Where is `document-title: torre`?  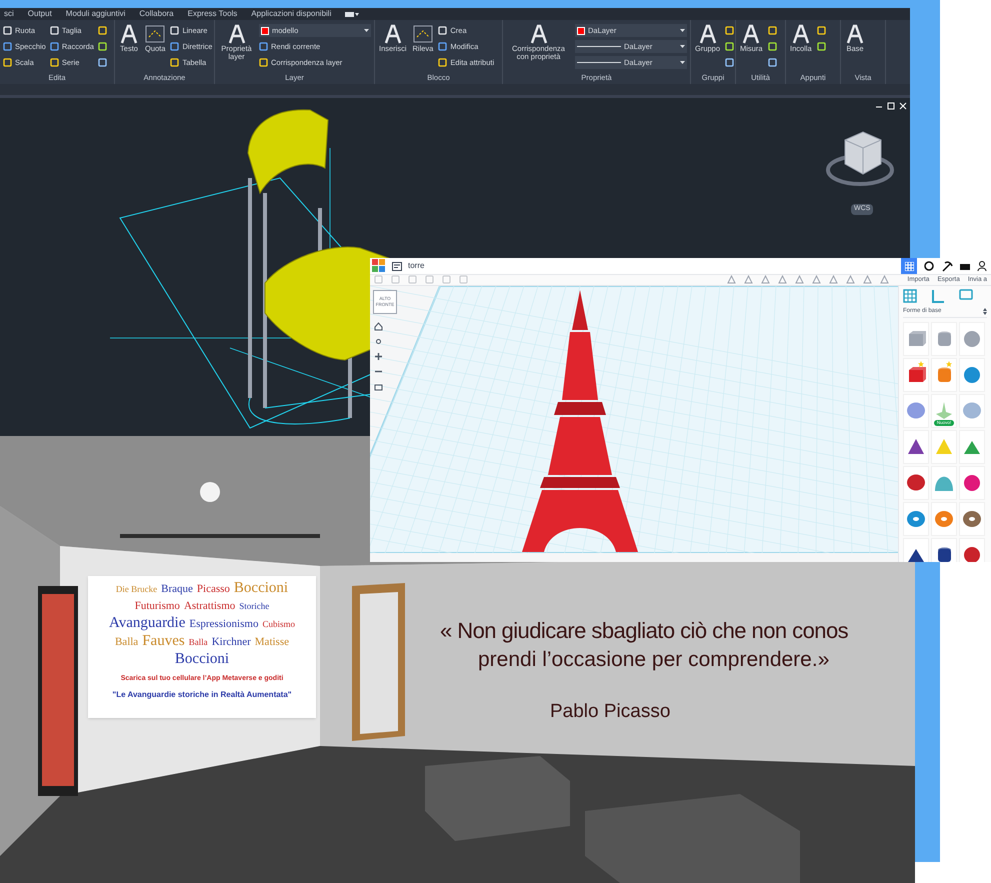 document-title: torre is located at coordinates (651, 266).